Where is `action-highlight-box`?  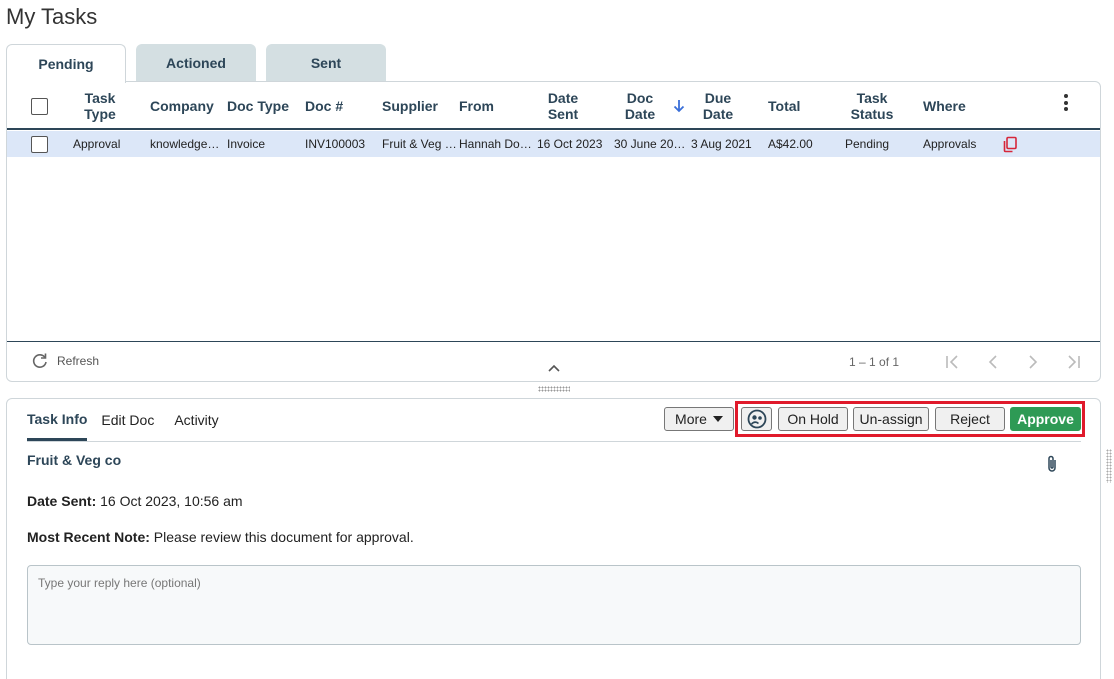 action-highlight-box is located at coordinates (910, 419).